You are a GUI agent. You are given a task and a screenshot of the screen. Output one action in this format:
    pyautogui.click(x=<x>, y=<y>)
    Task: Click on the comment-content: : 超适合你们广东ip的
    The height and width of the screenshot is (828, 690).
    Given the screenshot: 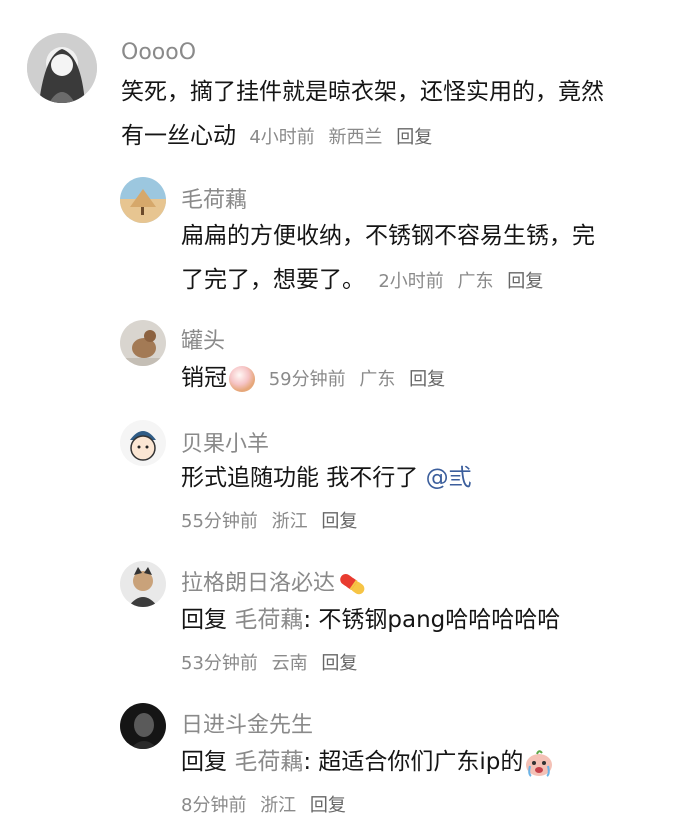 What is the action you would take?
    pyautogui.click(x=413, y=762)
    